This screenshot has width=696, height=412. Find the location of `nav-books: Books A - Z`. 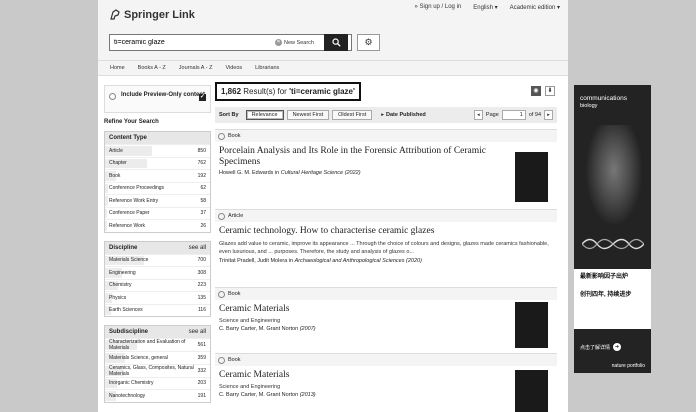

nav-books: Books A - Z is located at coordinates (152, 68).